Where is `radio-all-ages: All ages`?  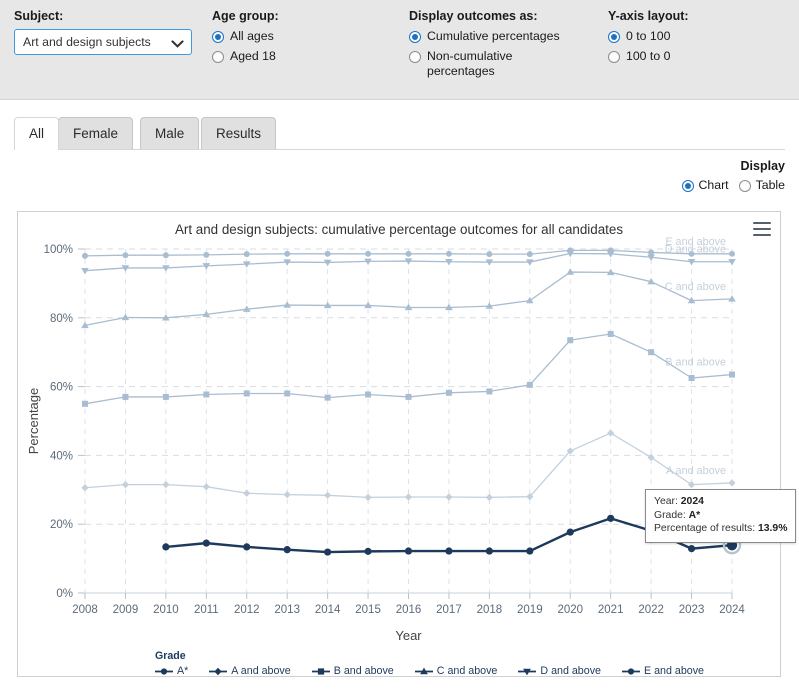 radio-all-ages: All ages is located at coordinates (307, 36).